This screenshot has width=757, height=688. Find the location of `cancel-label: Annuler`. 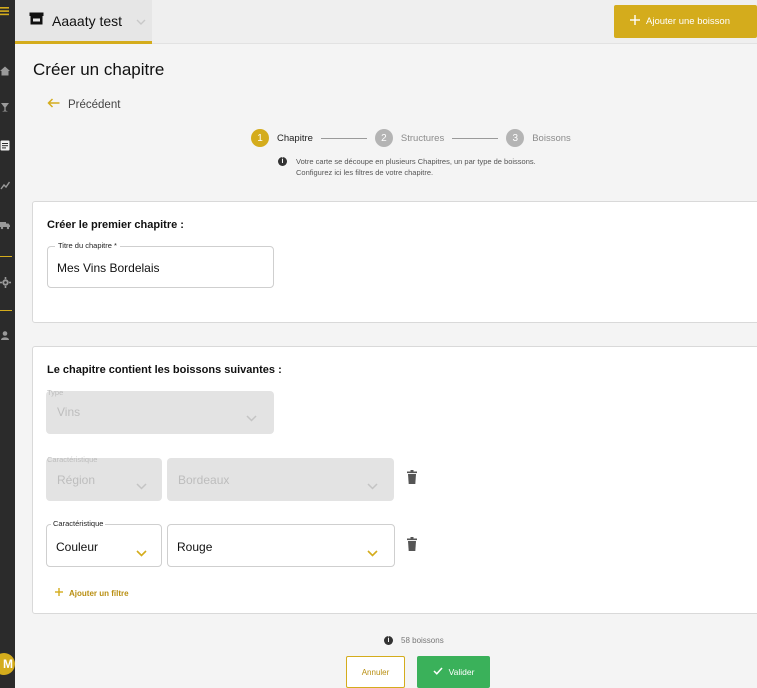

cancel-label: Annuler is located at coordinates (375, 672).